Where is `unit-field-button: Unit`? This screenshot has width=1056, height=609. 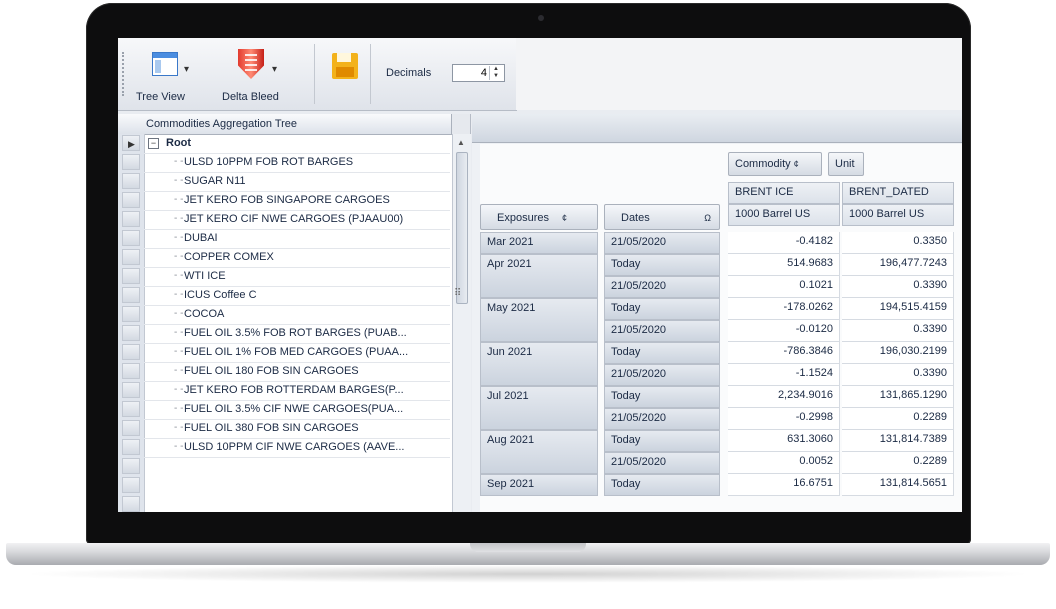 unit-field-button: Unit is located at coordinates (846, 164).